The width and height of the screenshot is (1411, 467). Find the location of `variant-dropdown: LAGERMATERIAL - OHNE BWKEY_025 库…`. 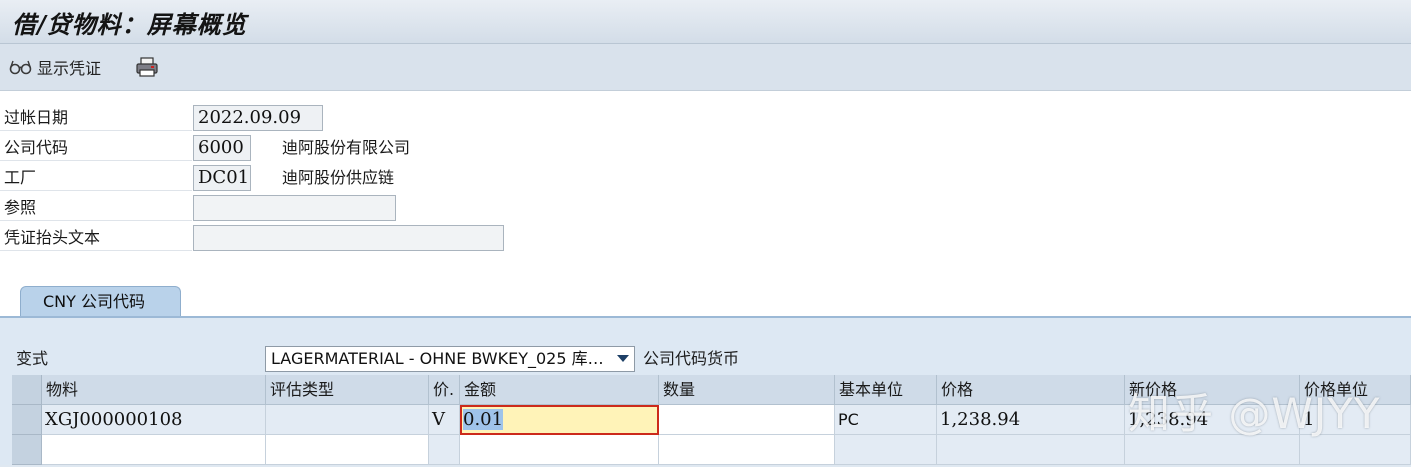

variant-dropdown: LAGERMATERIAL - OHNE BWKEY_025 库… is located at coordinates (450, 359).